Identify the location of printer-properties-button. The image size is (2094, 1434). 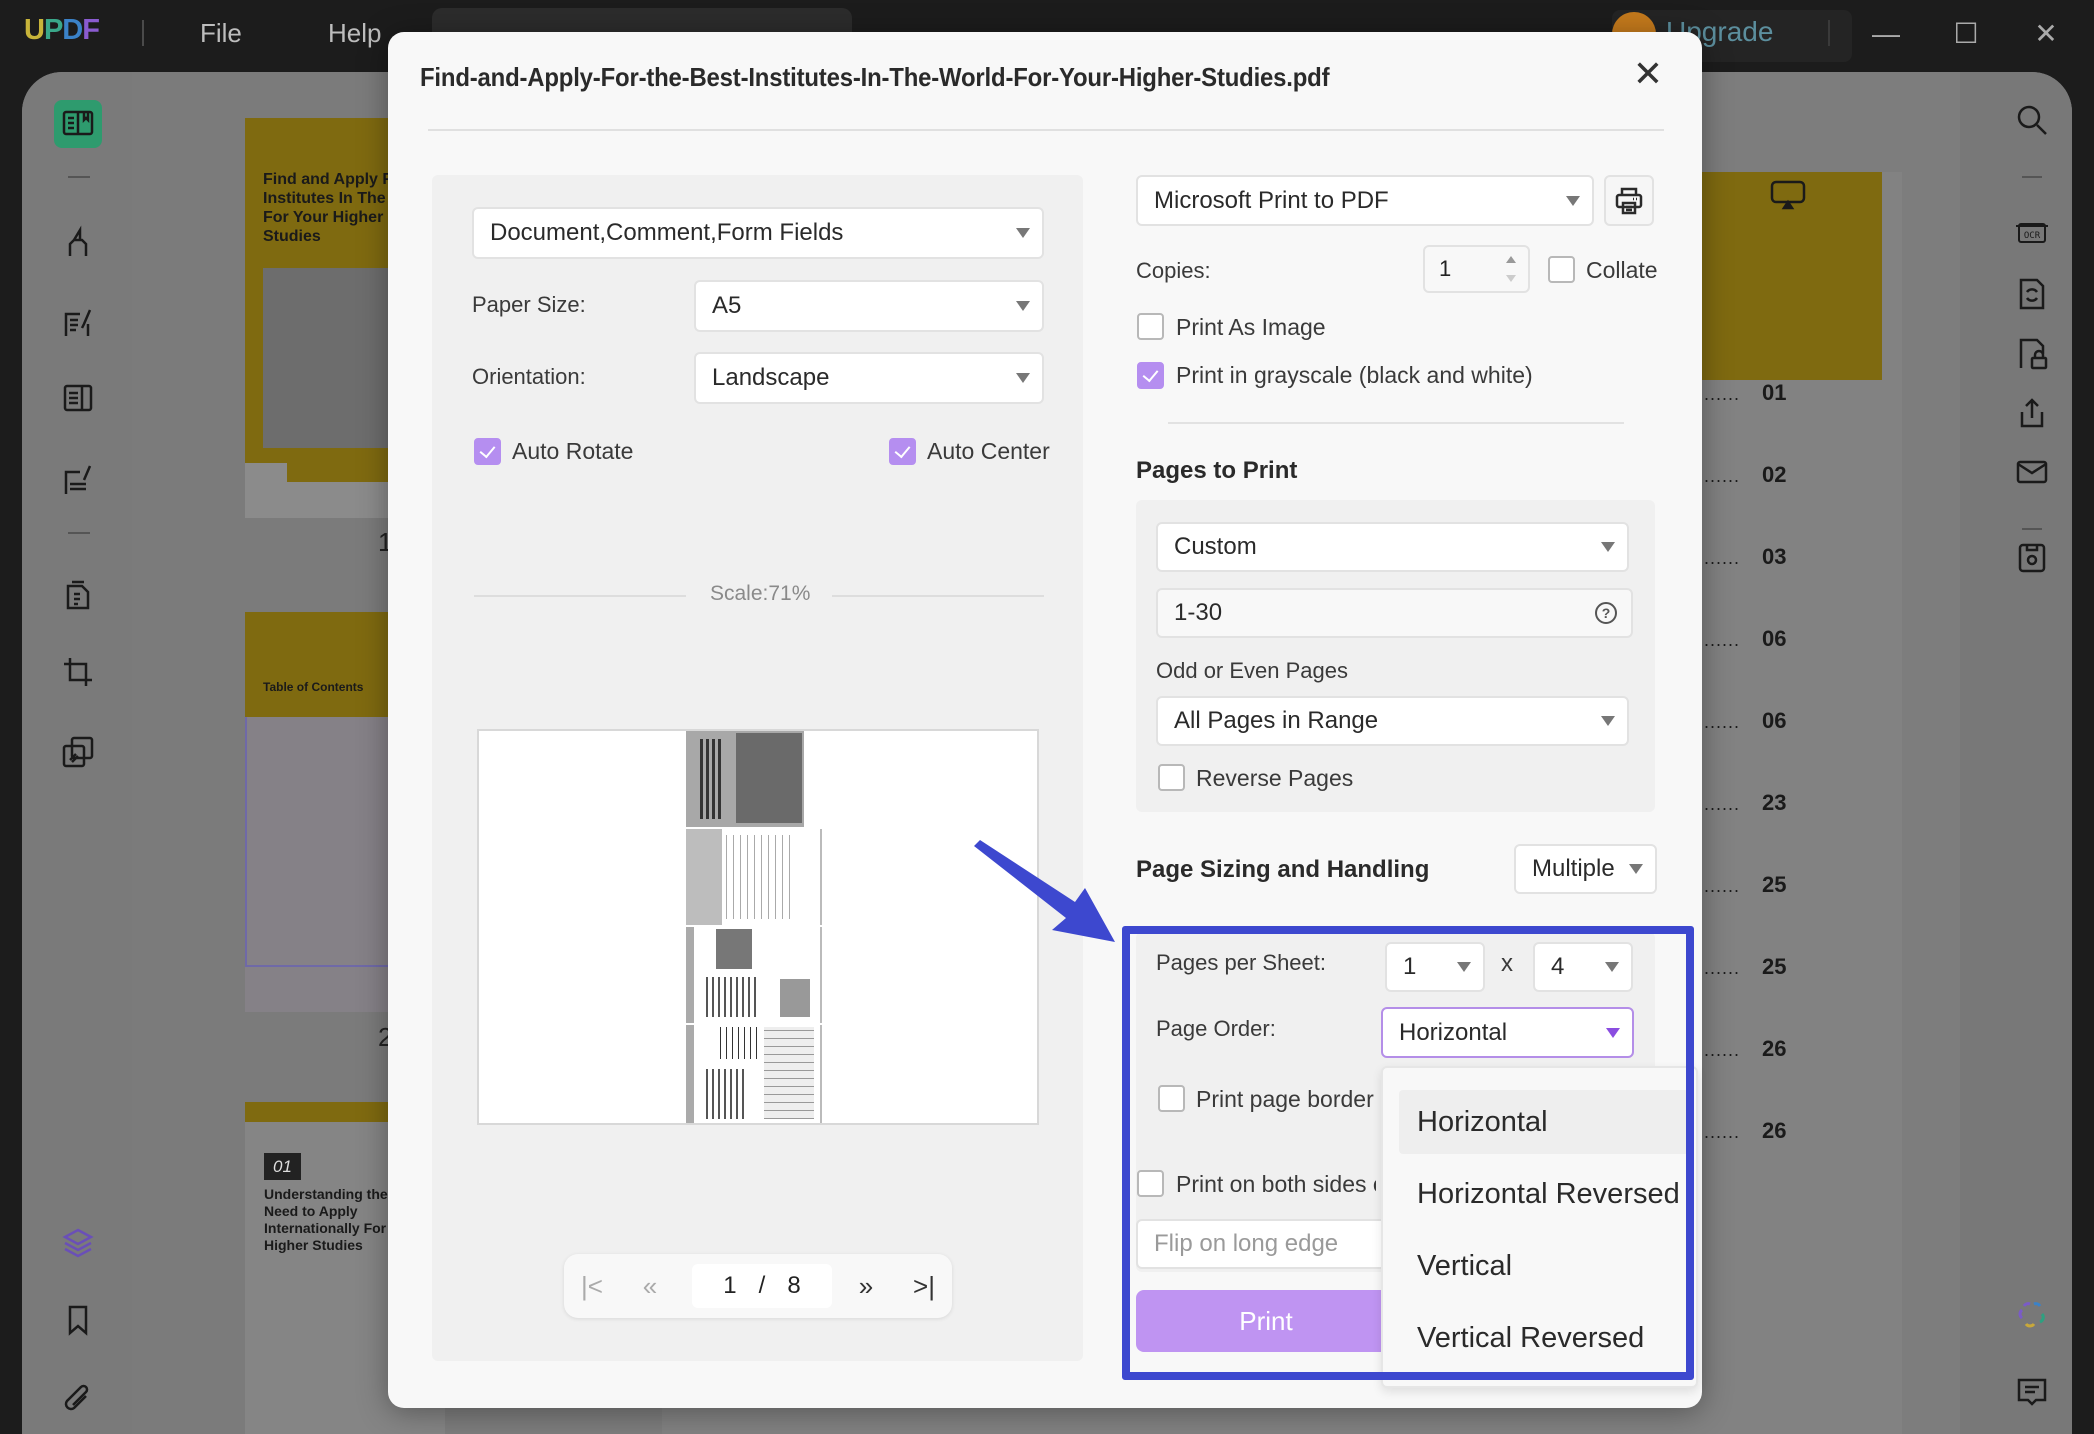
(1629, 200).